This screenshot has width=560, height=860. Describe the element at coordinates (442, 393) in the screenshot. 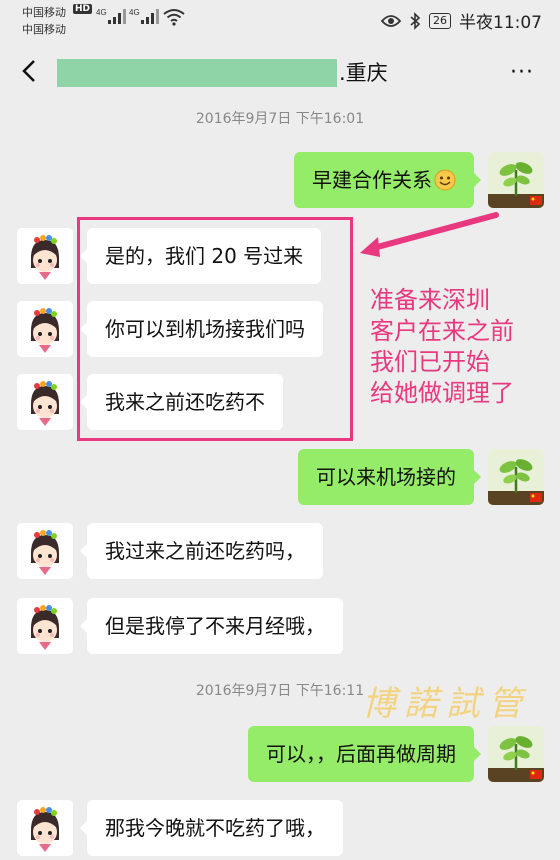

I see `annotation-line: 给她做调理了` at that location.